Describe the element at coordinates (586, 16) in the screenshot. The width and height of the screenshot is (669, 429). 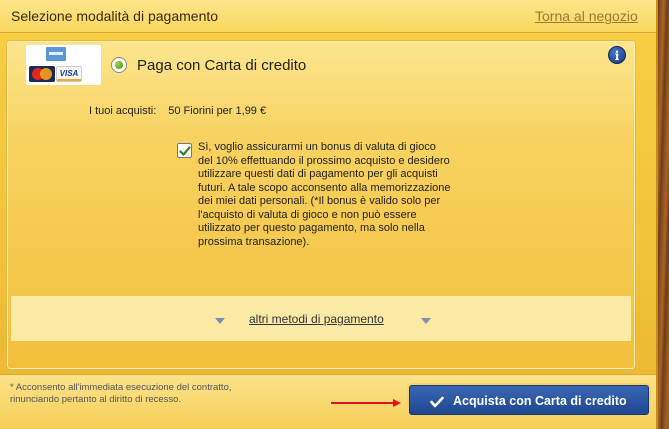
I see `back-to-shop-link: Torna al negozio` at that location.